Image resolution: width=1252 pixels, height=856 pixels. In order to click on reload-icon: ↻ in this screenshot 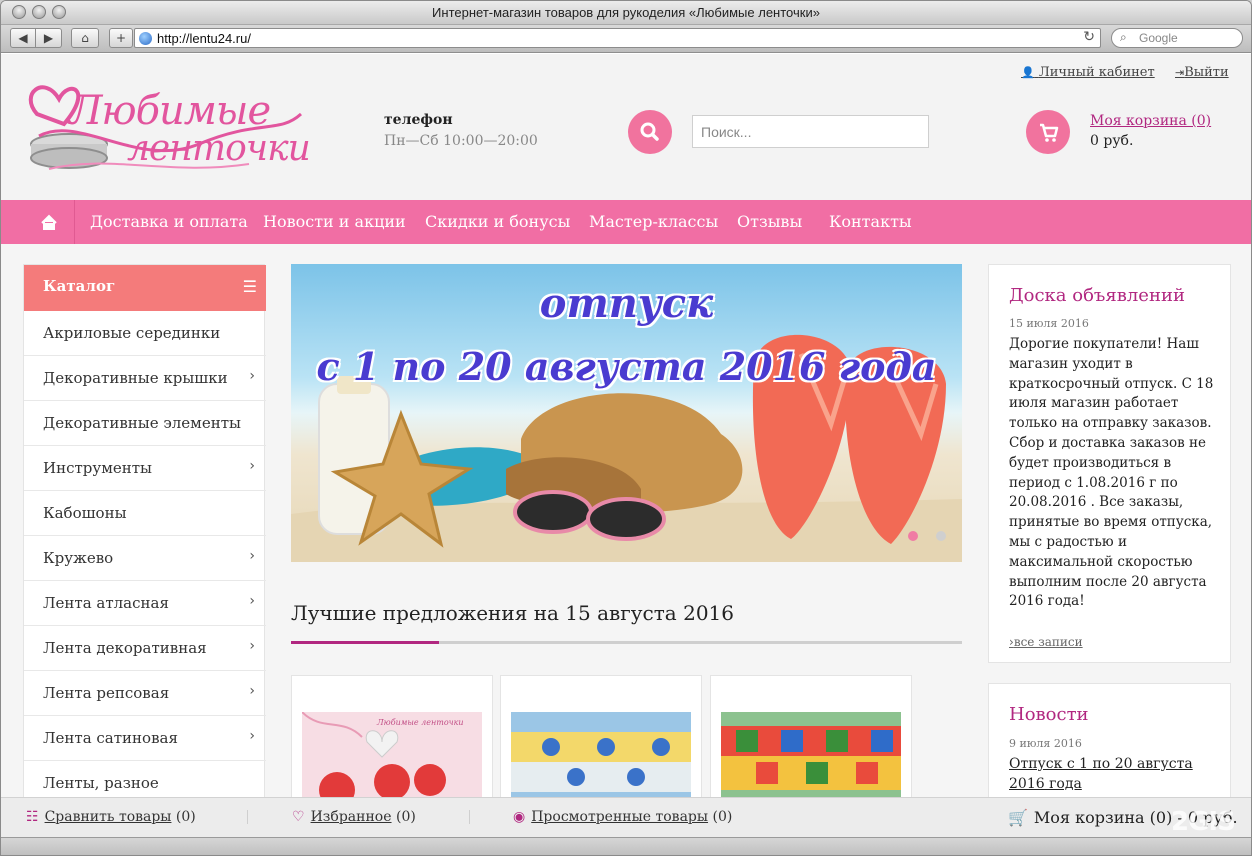, I will do `click(1089, 37)`.